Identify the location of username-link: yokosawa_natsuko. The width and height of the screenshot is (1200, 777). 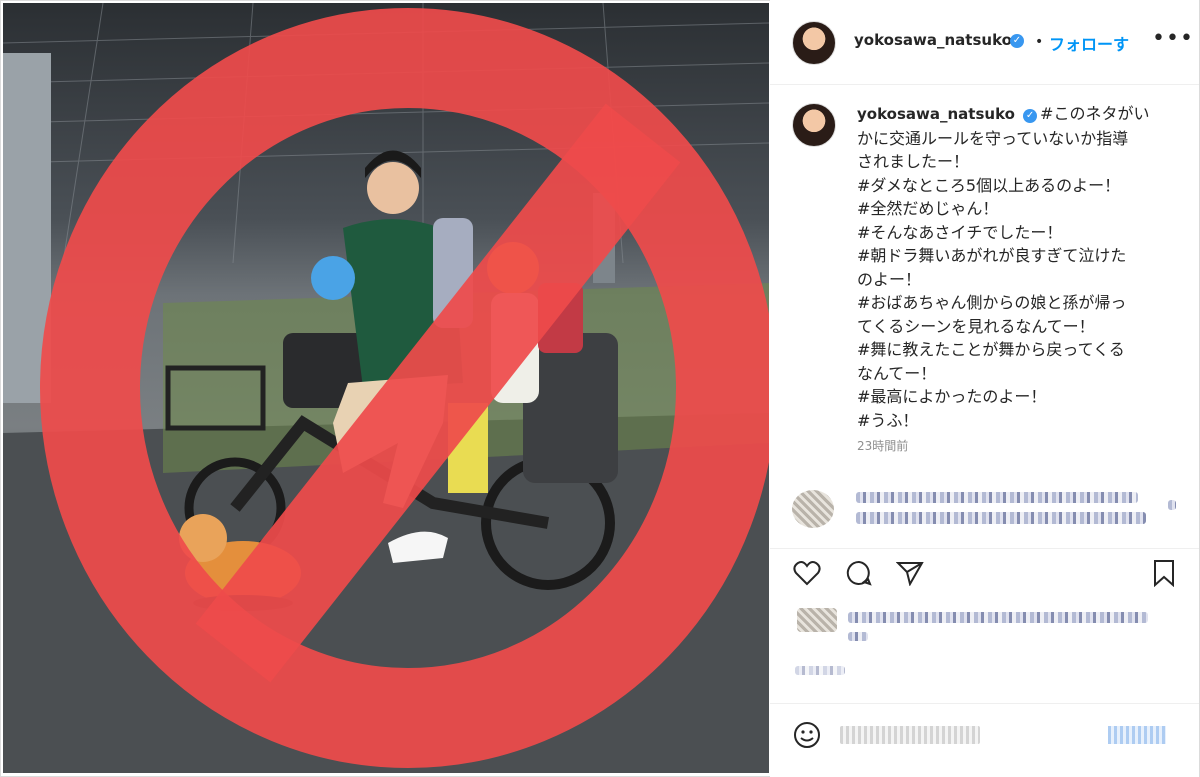
(933, 40).